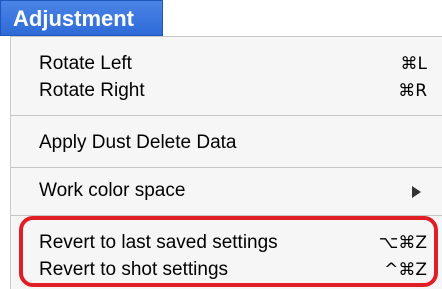 Image resolution: width=442 pixels, height=289 pixels. What do you see at coordinates (138, 142) in the screenshot?
I see `menu-item-label: Apply Dust Delete Data` at bounding box center [138, 142].